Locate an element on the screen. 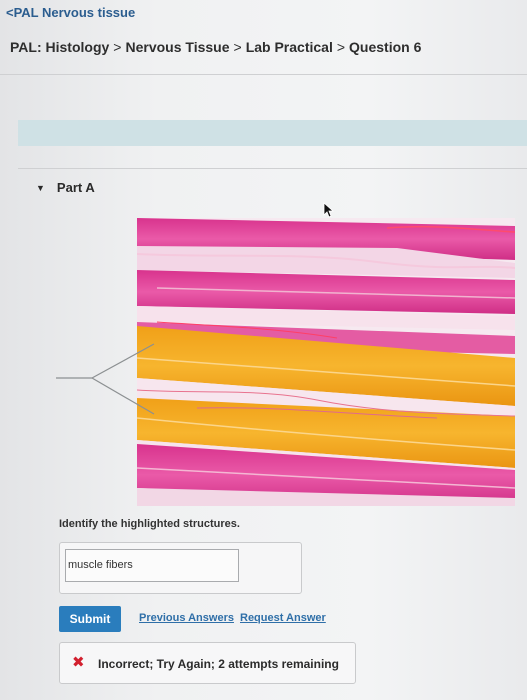 This screenshot has height=700, width=527. submit-button: Submit is located at coordinates (90, 619).